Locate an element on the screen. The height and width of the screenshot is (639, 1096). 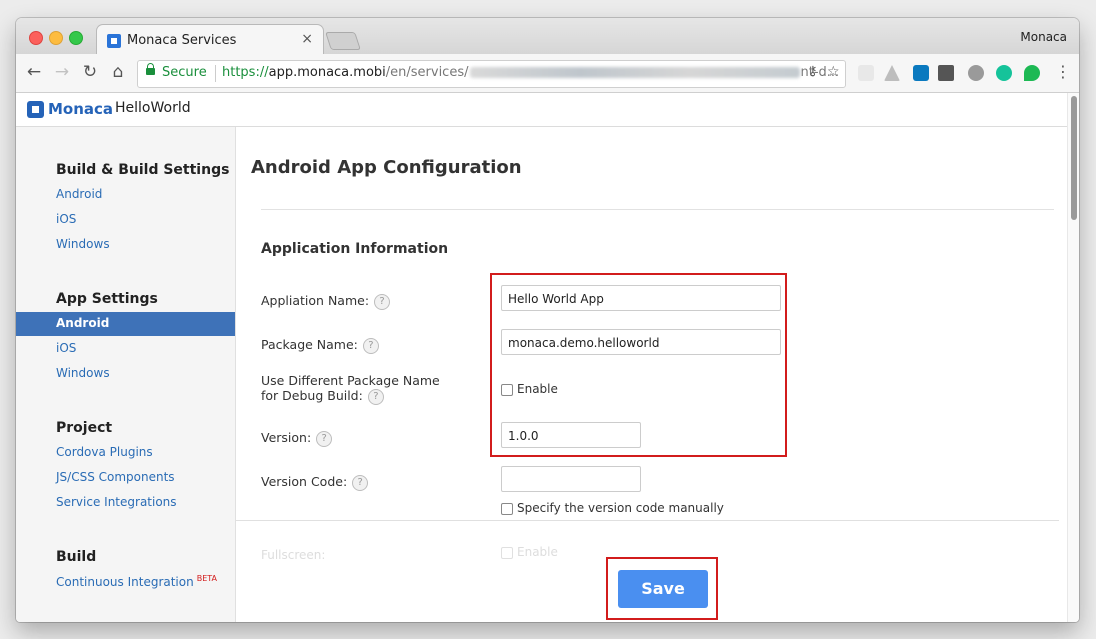
drive-icon is located at coordinates (892, 73).